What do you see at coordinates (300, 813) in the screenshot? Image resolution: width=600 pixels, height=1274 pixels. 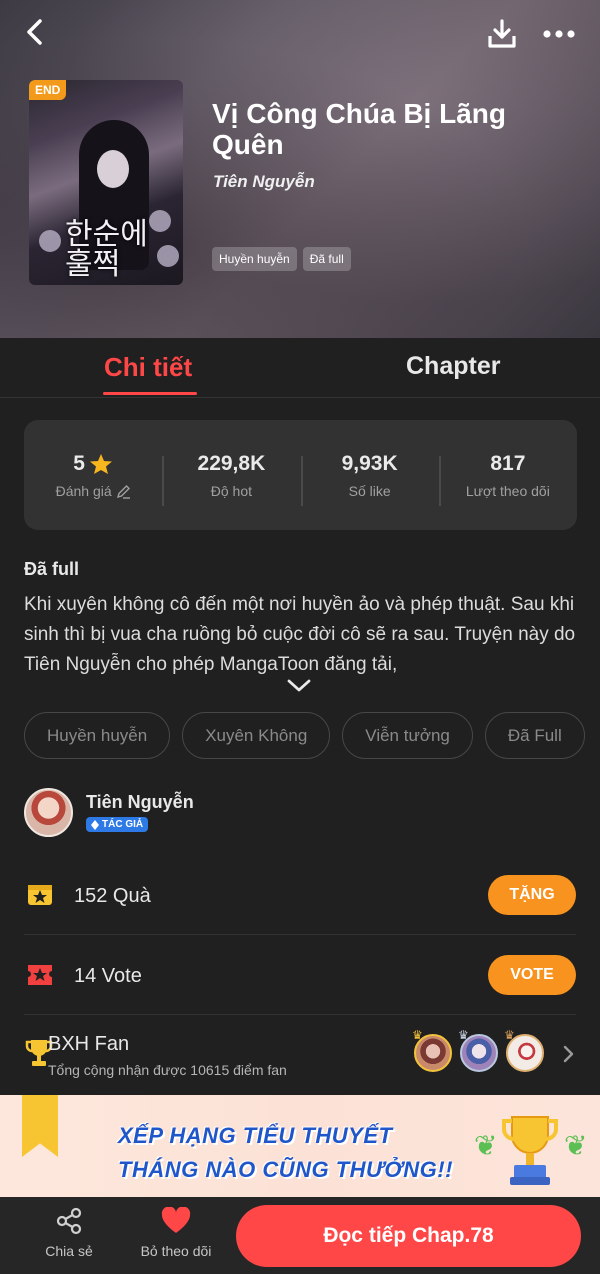 I see `author-row: Tiên Nguyễn TÁC GIẢ` at bounding box center [300, 813].